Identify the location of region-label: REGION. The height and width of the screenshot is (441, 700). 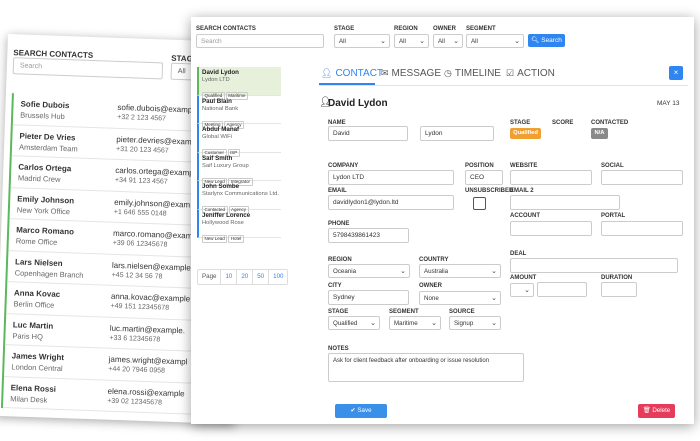
(340, 260).